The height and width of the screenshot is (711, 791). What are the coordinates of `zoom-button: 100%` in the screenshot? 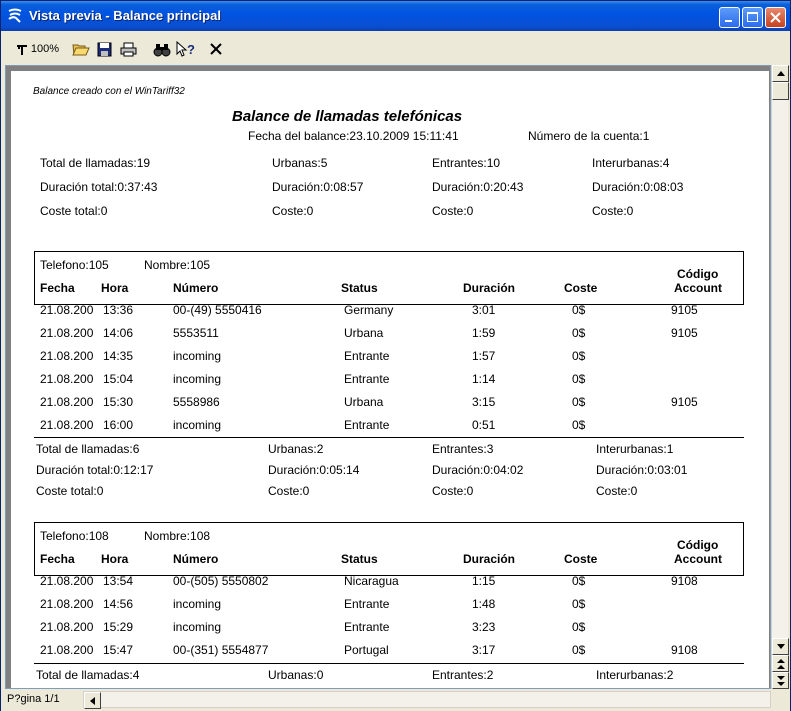 It's located at (37, 49).